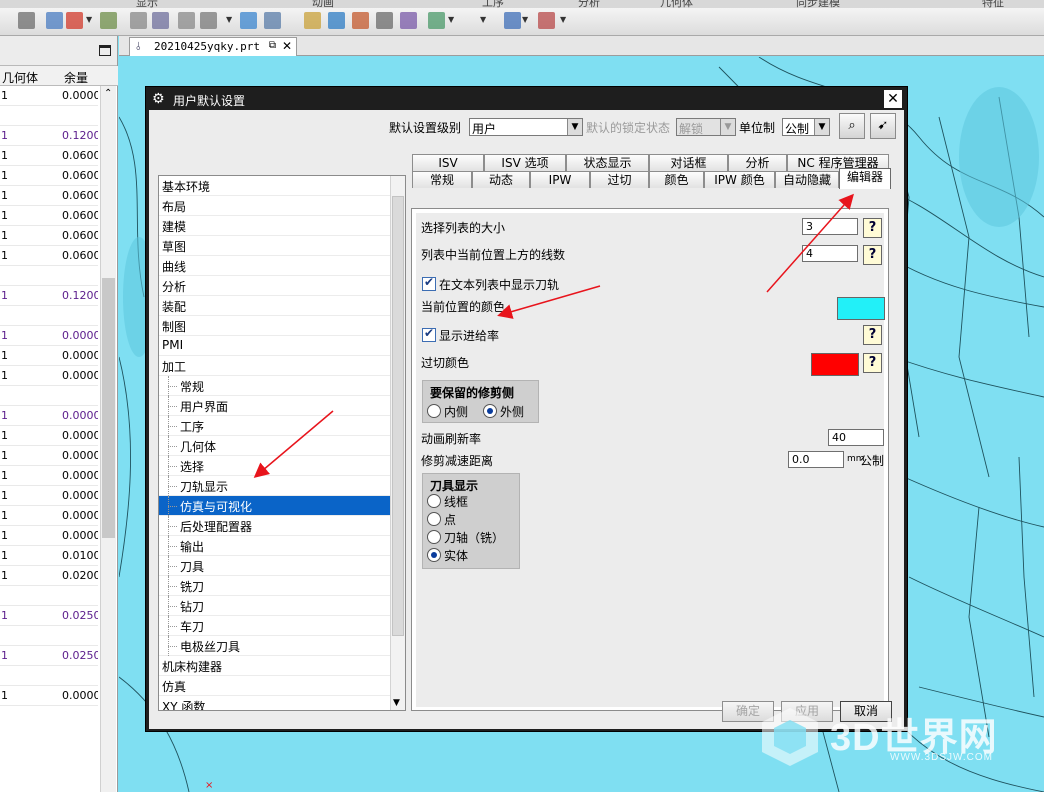  I want to click on tree-item: XY 函数, so click(282, 703).